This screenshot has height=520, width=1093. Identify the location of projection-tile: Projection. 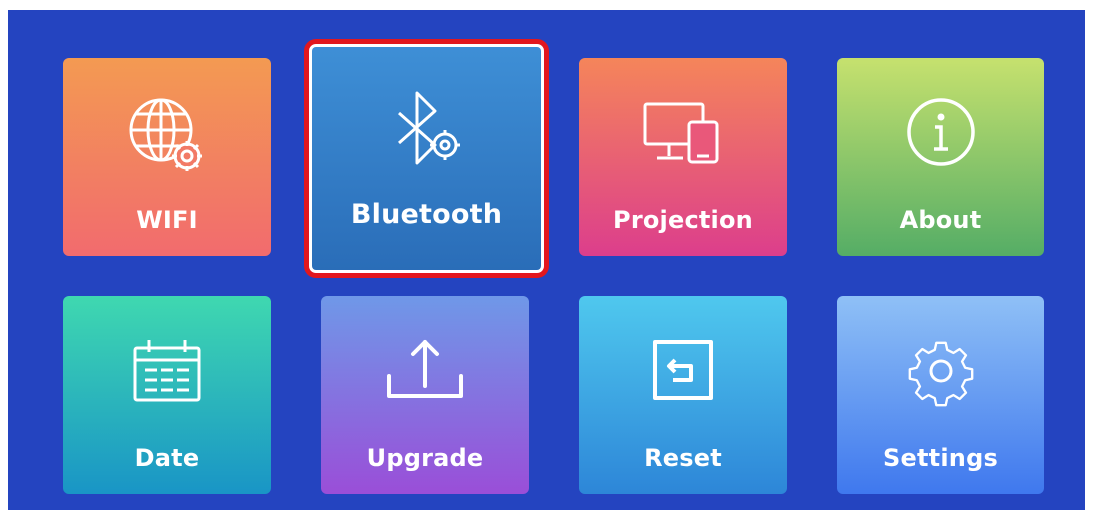
(683, 157).